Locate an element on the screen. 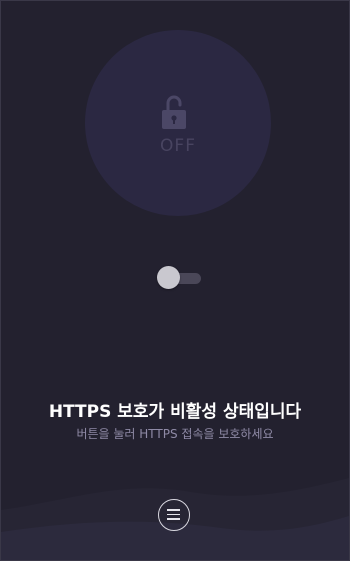 Image resolution: width=350 pixels, height=561 pixels. menu-button is located at coordinates (174, 515).